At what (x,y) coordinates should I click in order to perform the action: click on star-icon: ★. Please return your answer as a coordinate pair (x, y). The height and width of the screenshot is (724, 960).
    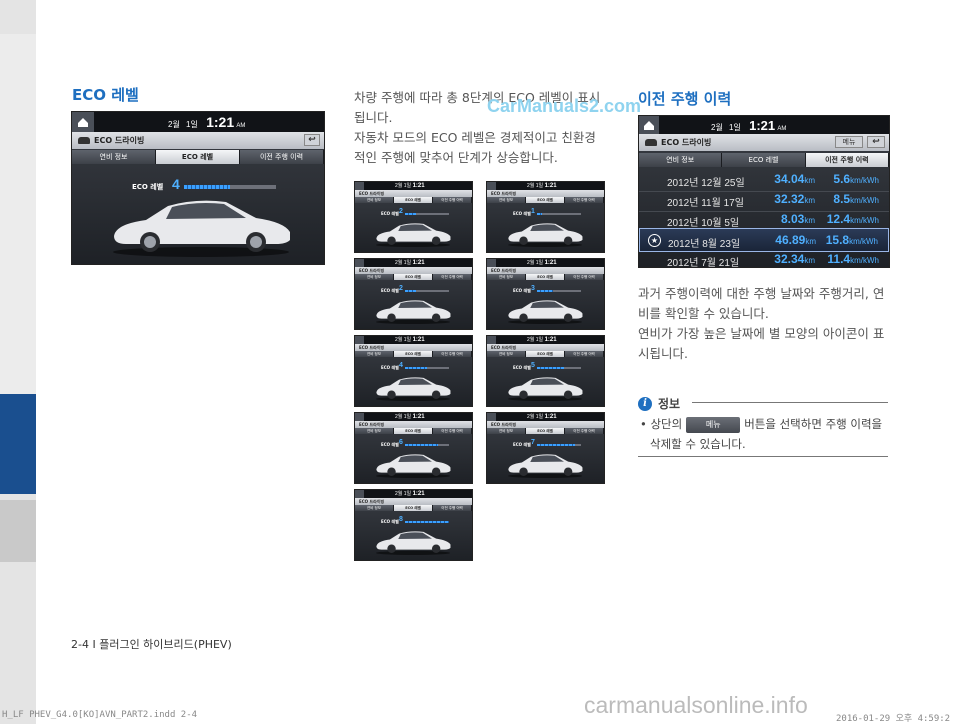
    Looking at the image, I should click on (654, 240).